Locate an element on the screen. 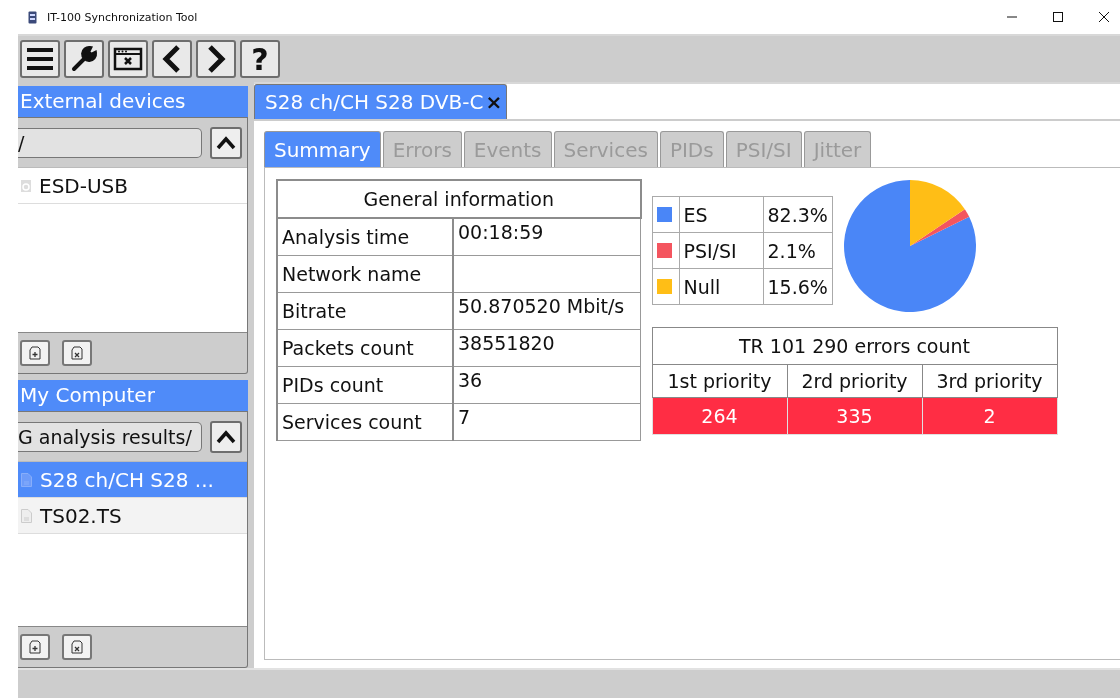 This screenshot has width=1120, height=698. table-cell: ES is located at coordinates (721, 214).